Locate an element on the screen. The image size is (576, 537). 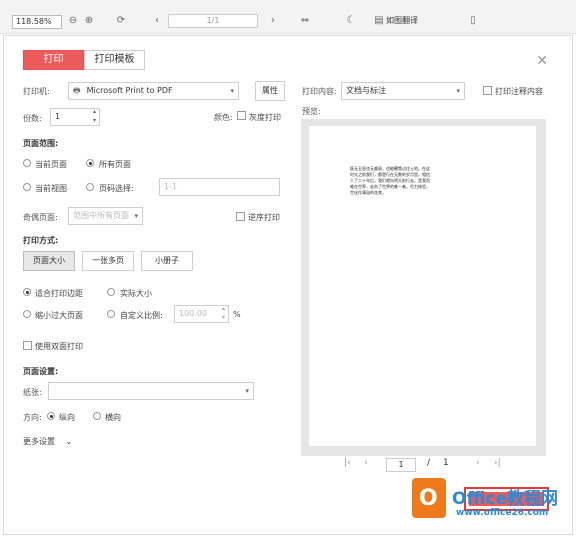
print-content-label: 打印内容: is located at coordinates (319, 91).